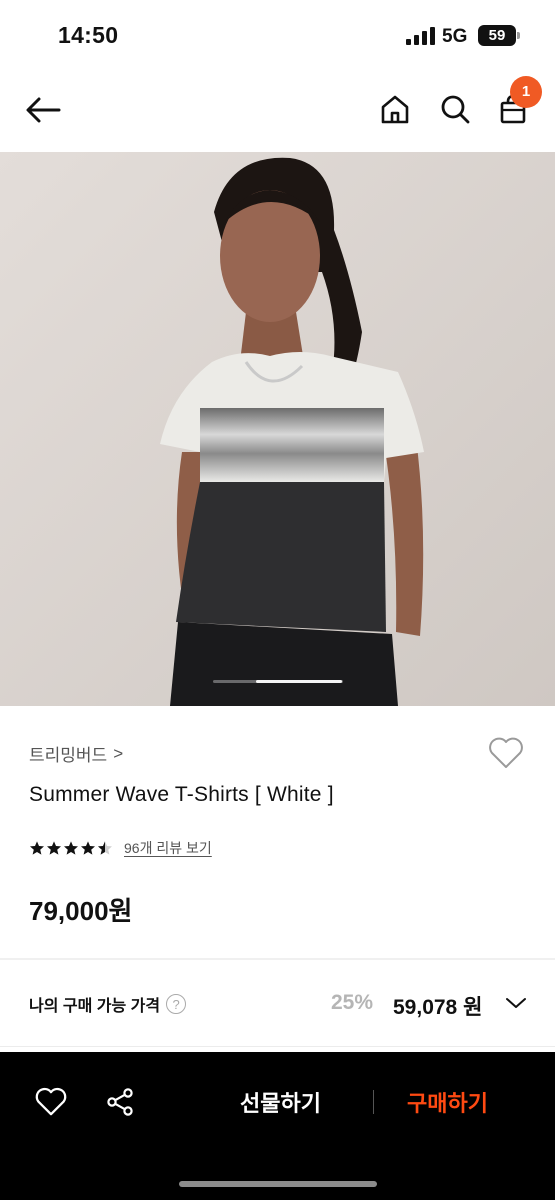  I want to click on my-price-label: 나의 구매 가능 가격 ?, so click(108, 1004).